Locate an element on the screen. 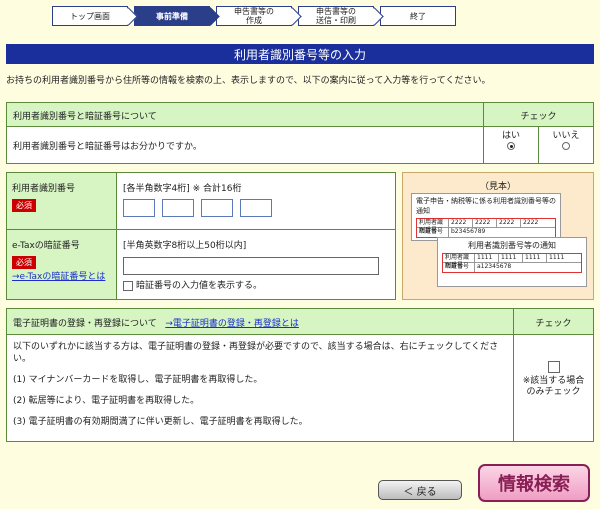 This screenshot has height=509, width=600. card2-title: 利用者識別番号等の通知 is located at coordinates (512, 245).